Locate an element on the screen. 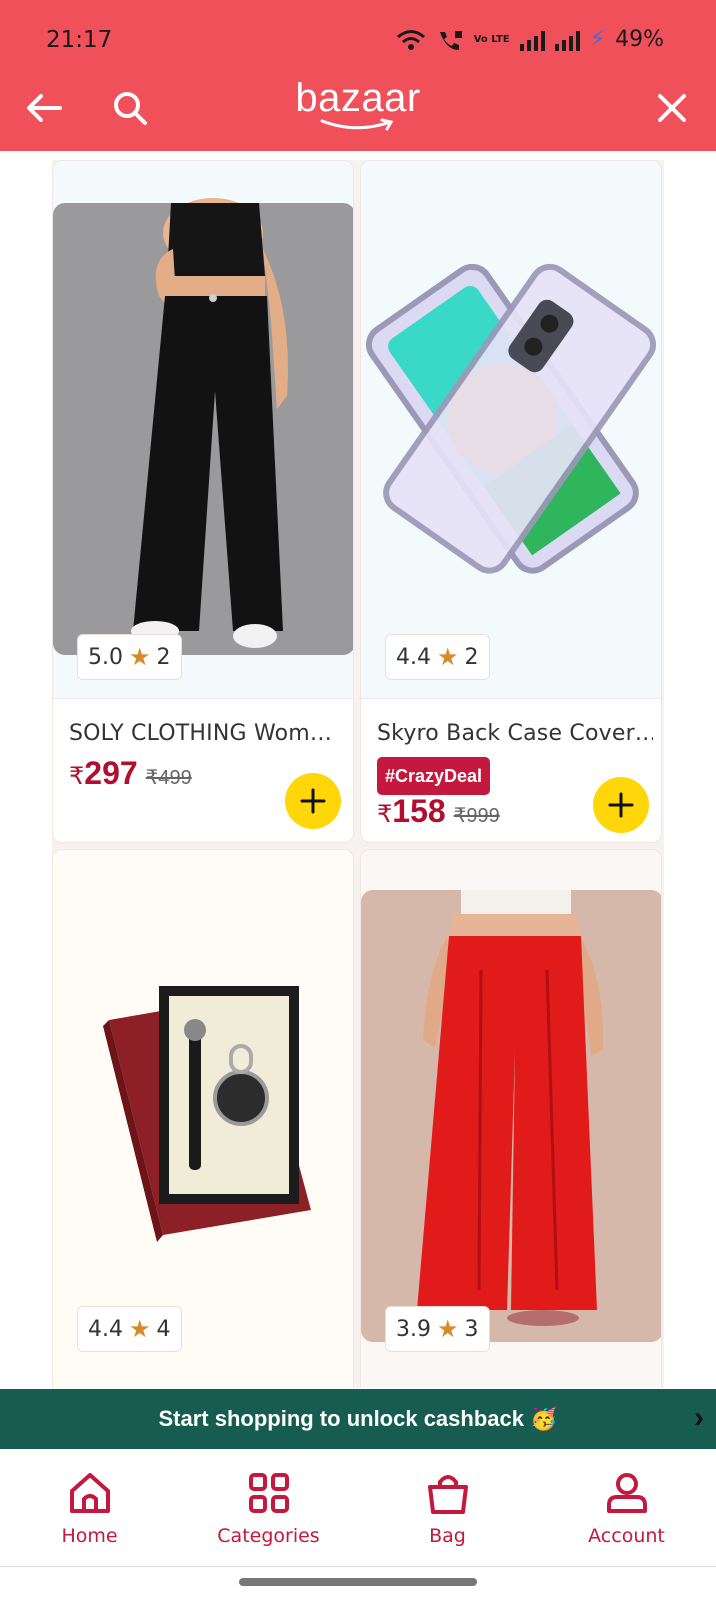  nav-item-categories: Categories is located at coordinates (268, 1509).